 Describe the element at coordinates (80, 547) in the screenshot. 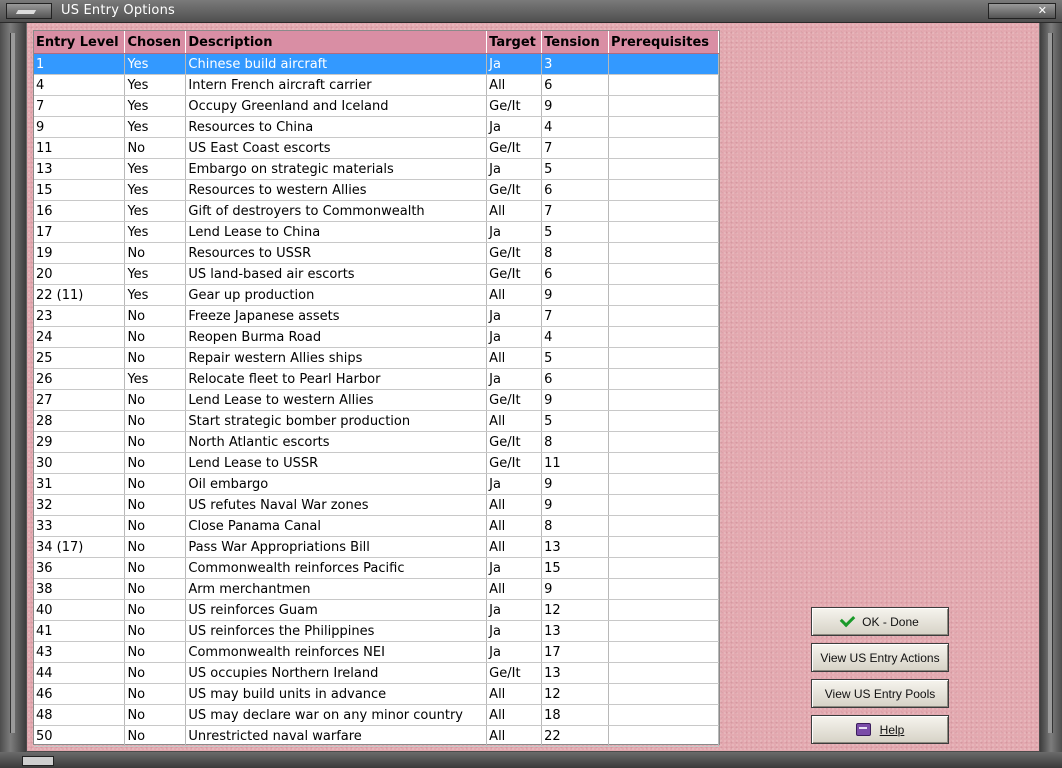

I see `cell-entry-level: 34 (17)` at that location.